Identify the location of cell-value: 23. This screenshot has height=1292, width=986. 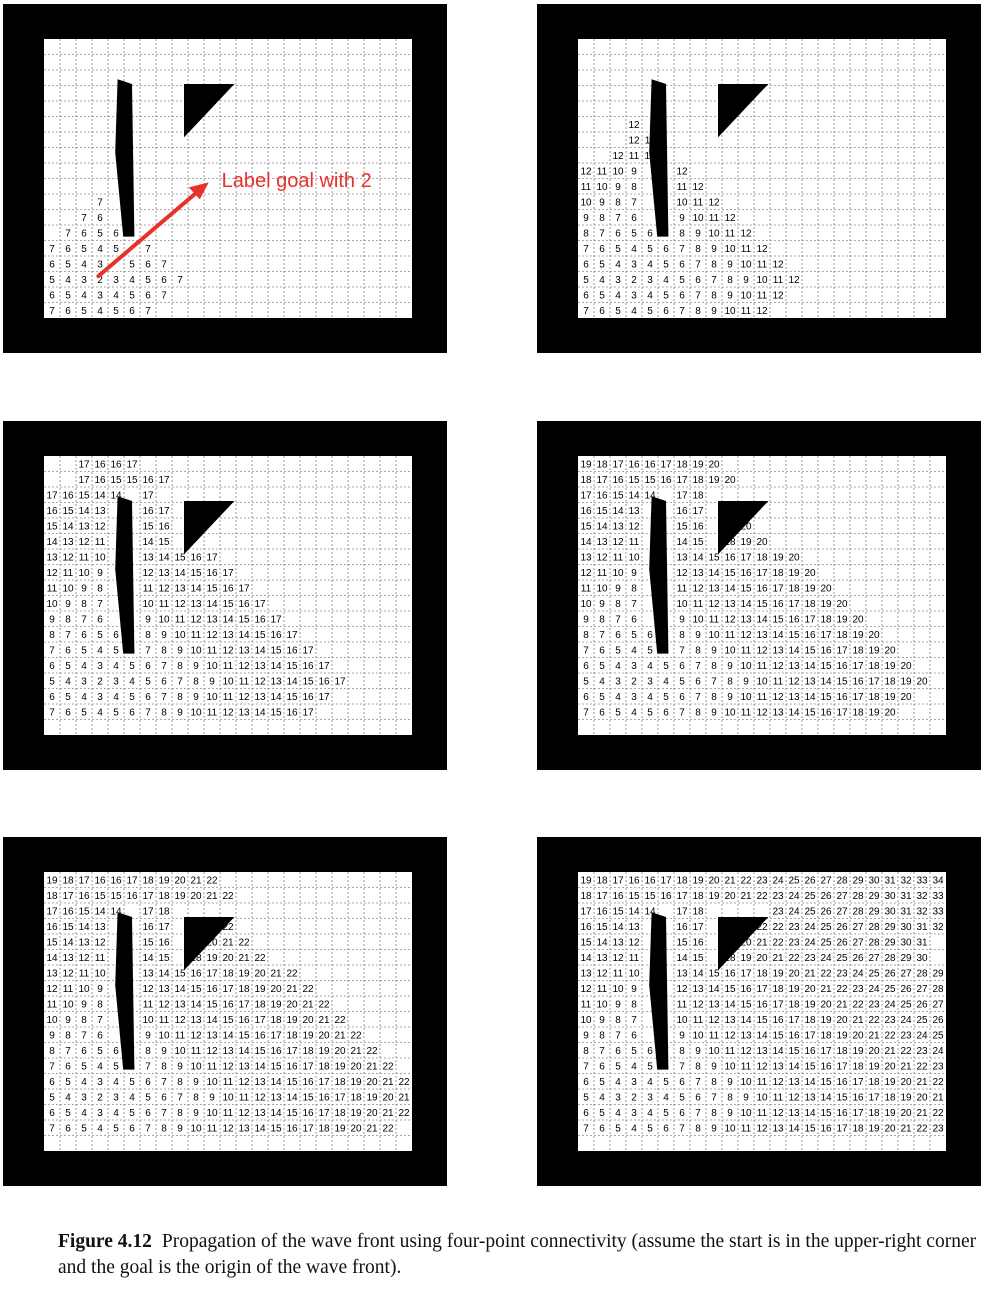
(890, 1020).